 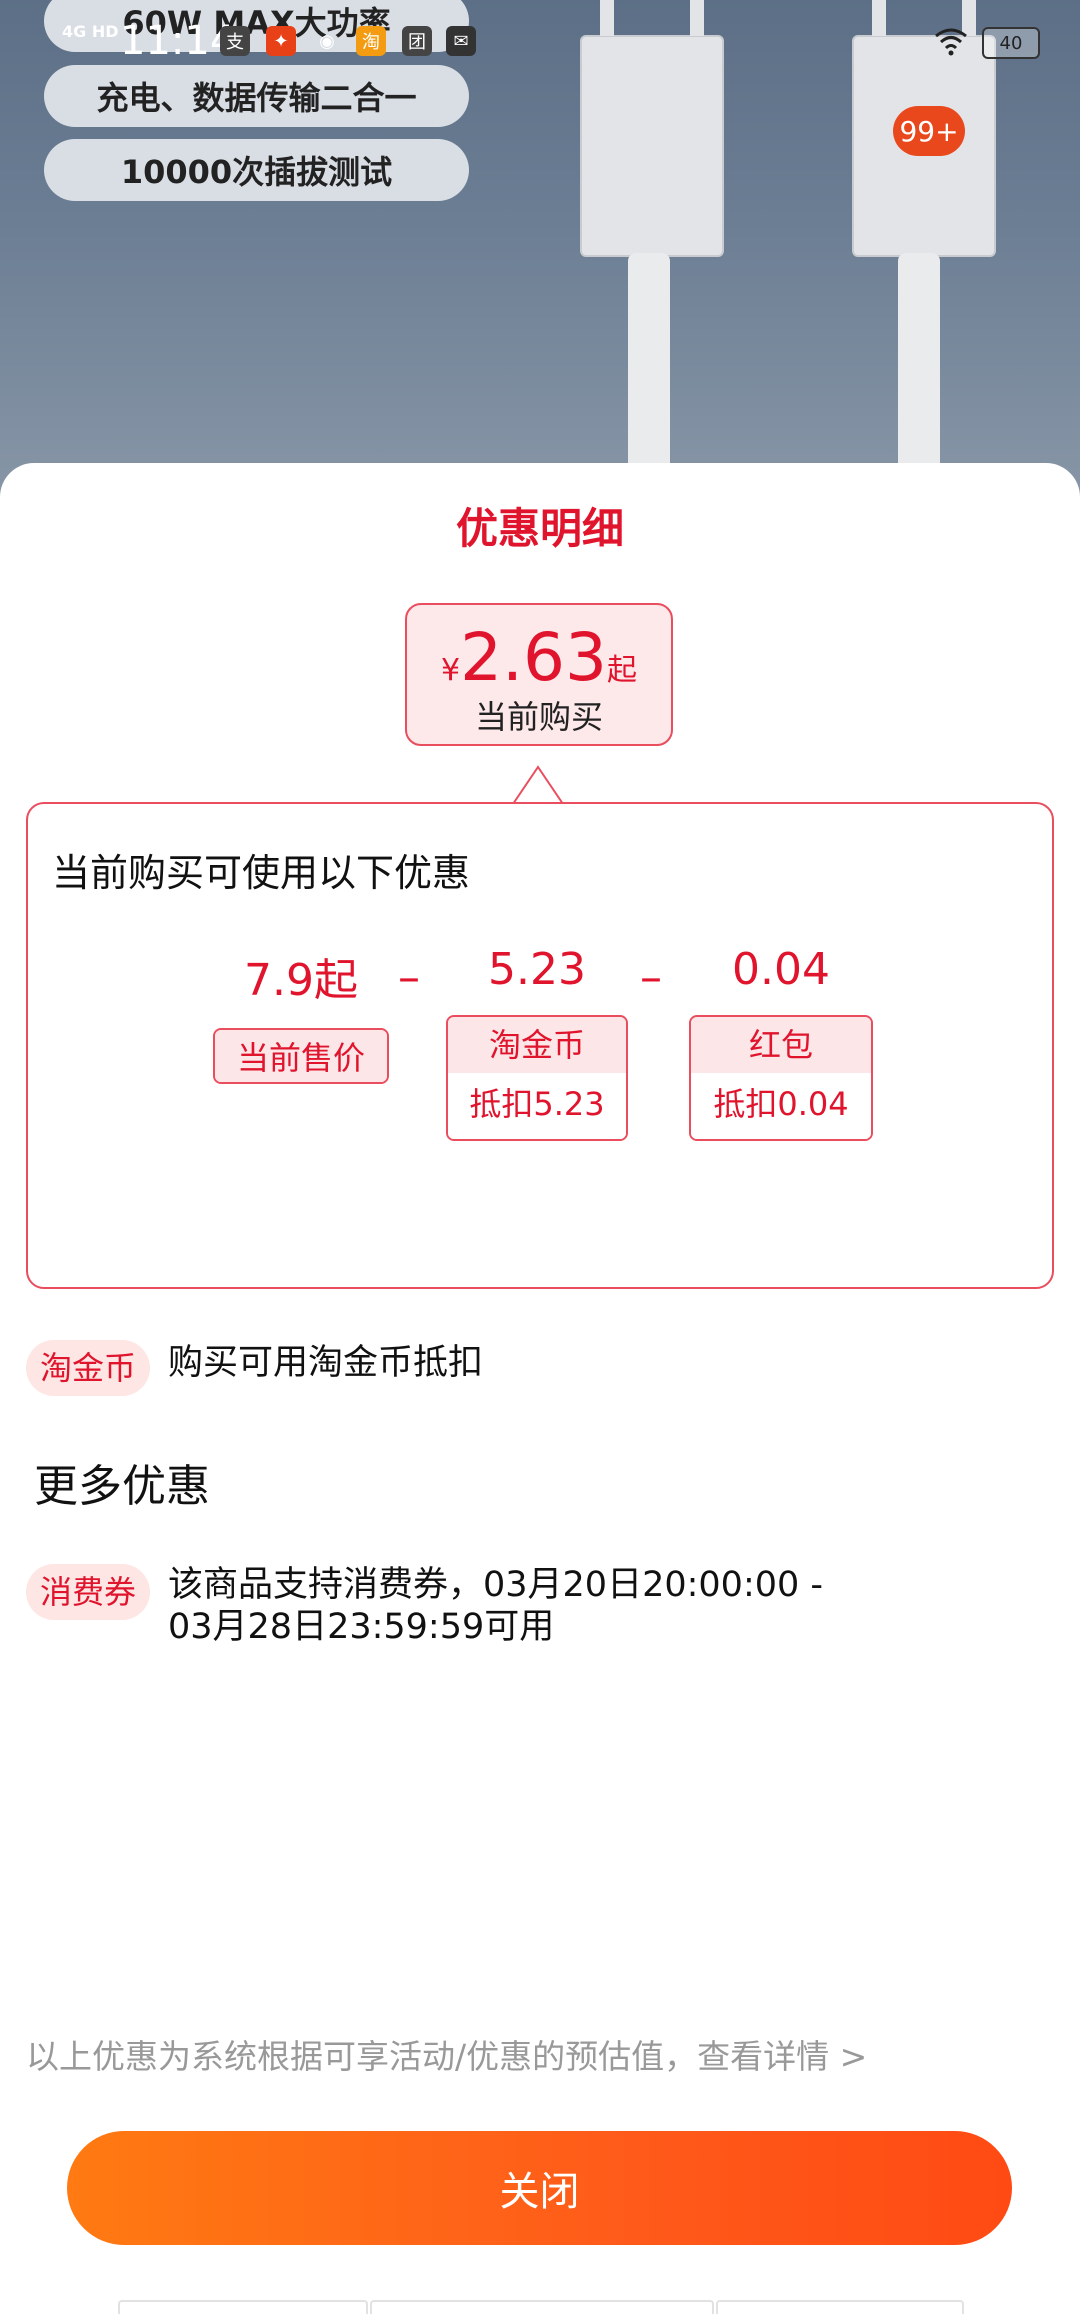 I want to click on breakdown-tag: 红包 抵扣0.04, so click(x=781, y=1078).